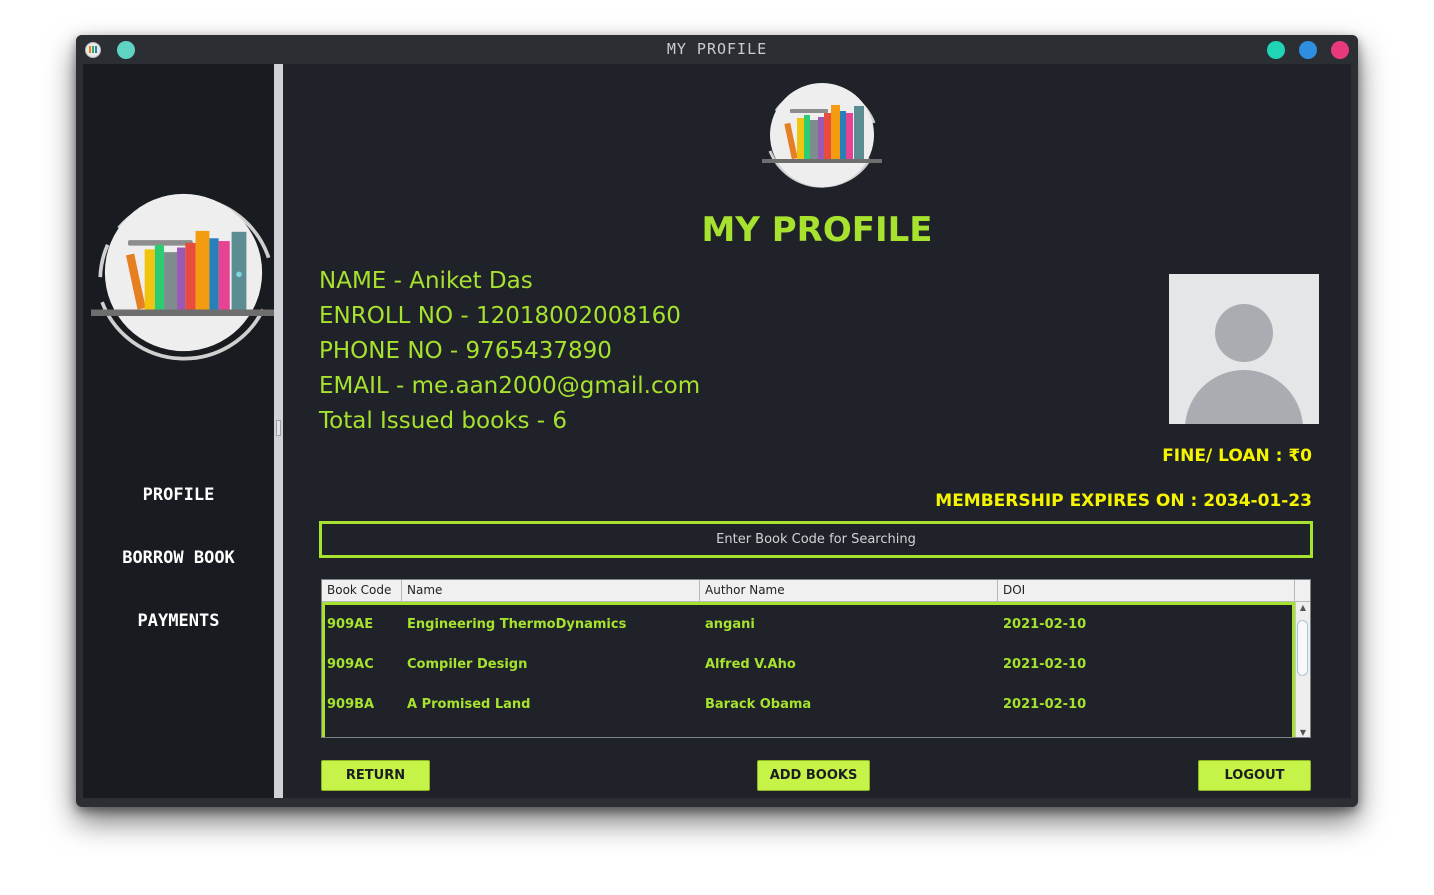 This screenshot has height=895, width=1434. What do you see at coordinates (467, 664) in the screenshot?
I see `cell-name: Compiler Design` at bounding box center [467, 664].